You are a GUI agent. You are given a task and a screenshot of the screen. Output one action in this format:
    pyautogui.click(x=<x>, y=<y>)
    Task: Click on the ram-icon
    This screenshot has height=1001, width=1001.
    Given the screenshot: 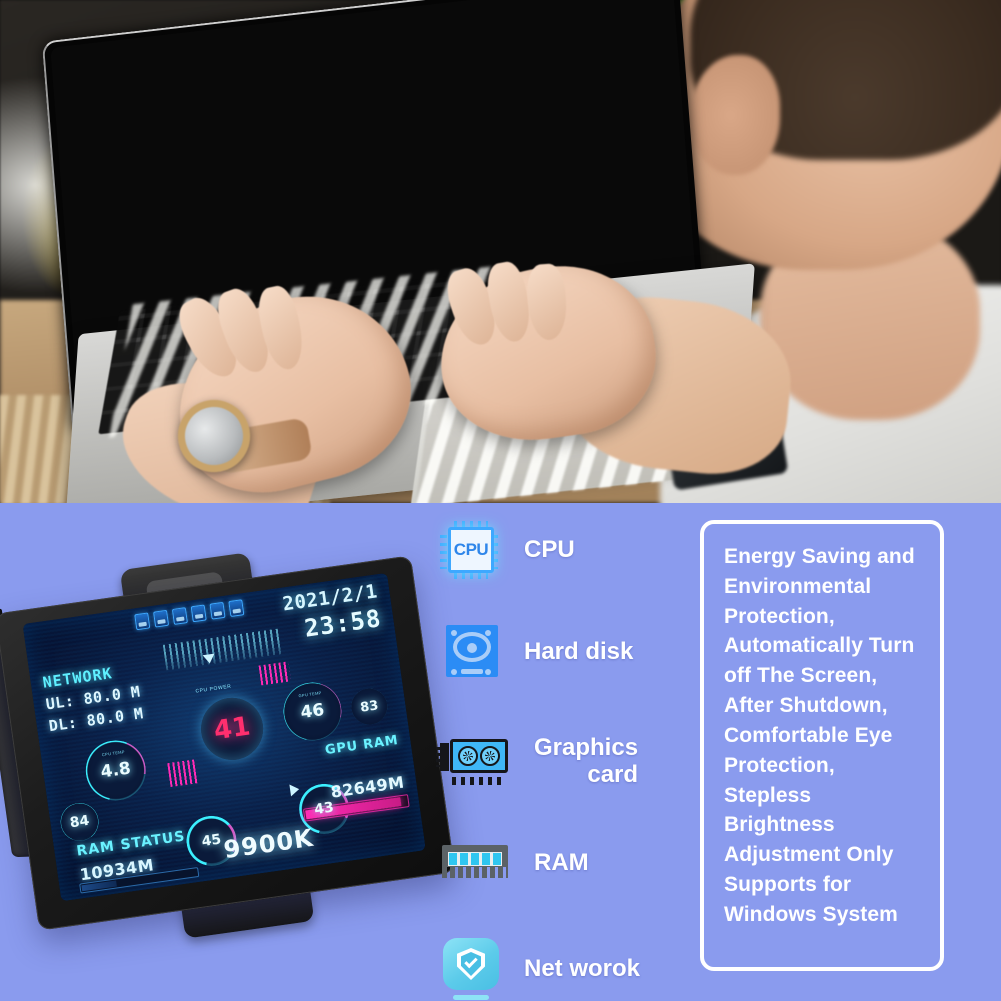 What is the action you would take?
    pyautogui.click(x=476, y=863)
    